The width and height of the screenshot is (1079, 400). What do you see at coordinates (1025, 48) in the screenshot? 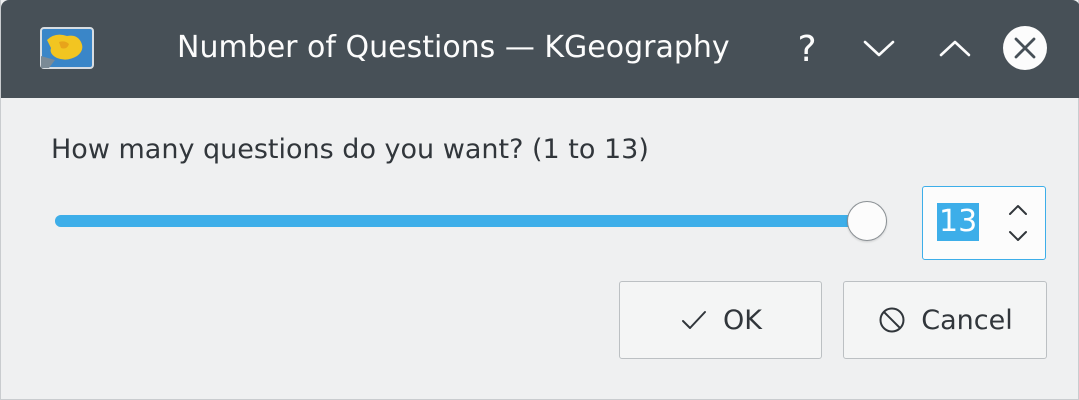
I see `close-icon` at bounding box center [1025, 48].